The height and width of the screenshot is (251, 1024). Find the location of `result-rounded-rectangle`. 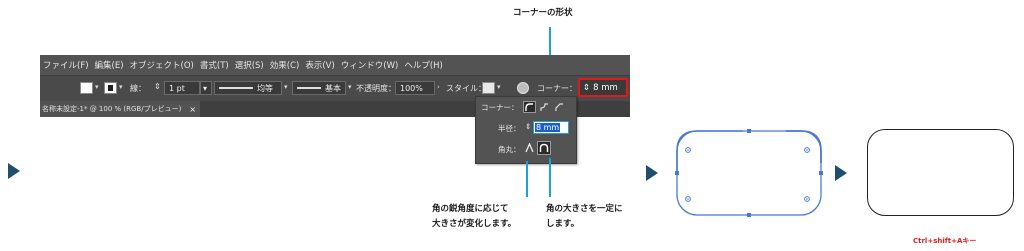

result-rounded-rectangle is located at coordinates (940, 172).